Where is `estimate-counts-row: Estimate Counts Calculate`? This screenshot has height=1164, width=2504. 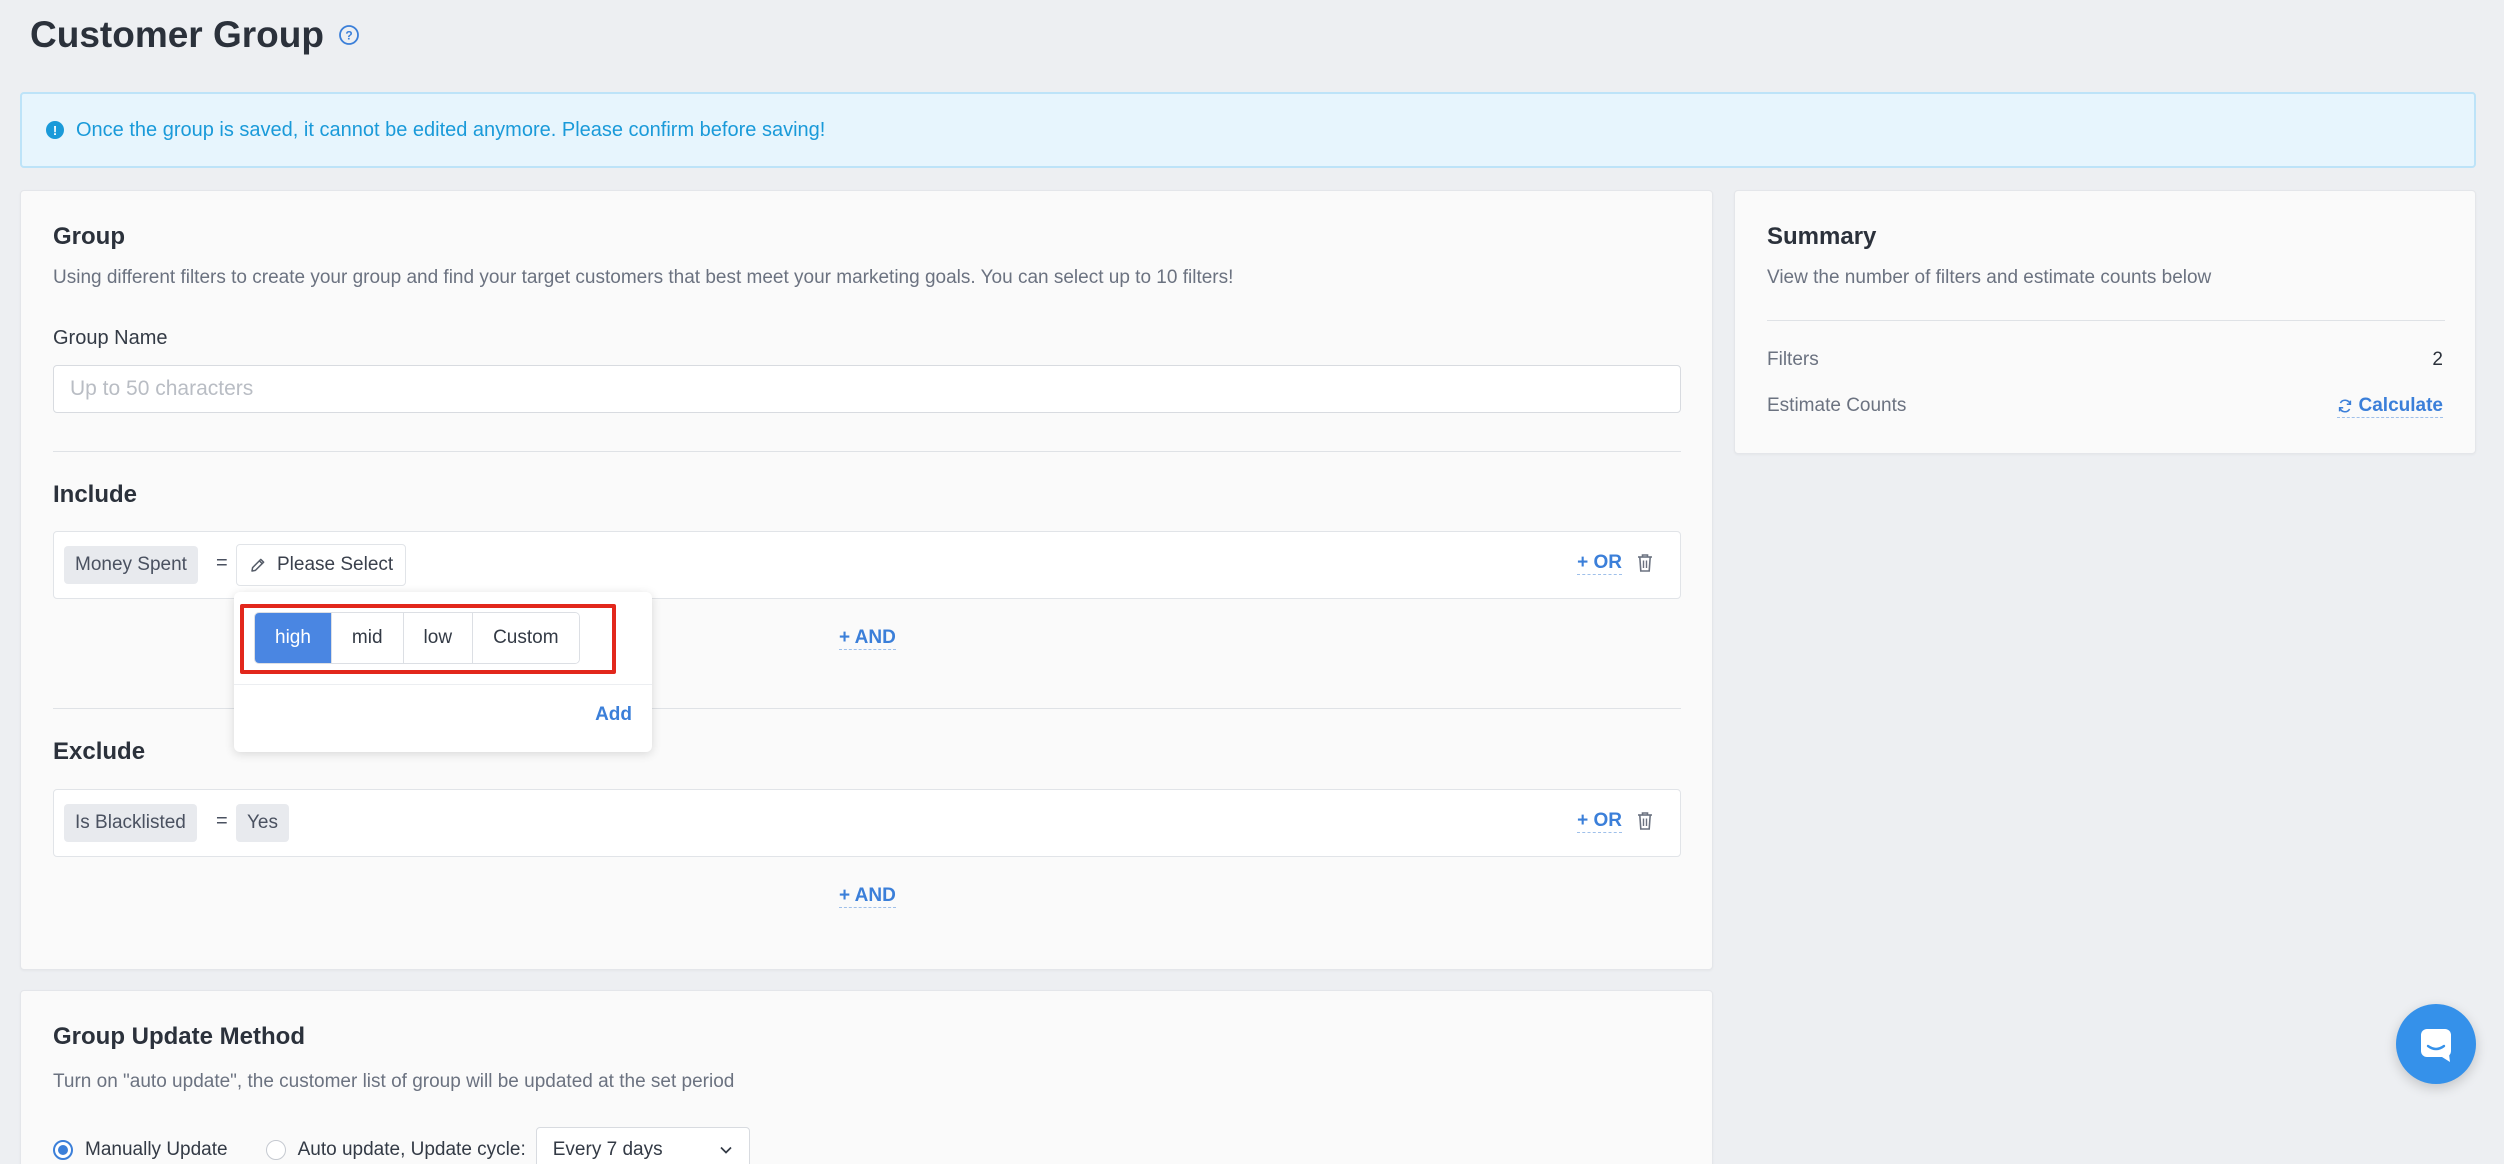 estimate-counts-row: Estimate Counts Calculate is located at coordinates (2105, 406).